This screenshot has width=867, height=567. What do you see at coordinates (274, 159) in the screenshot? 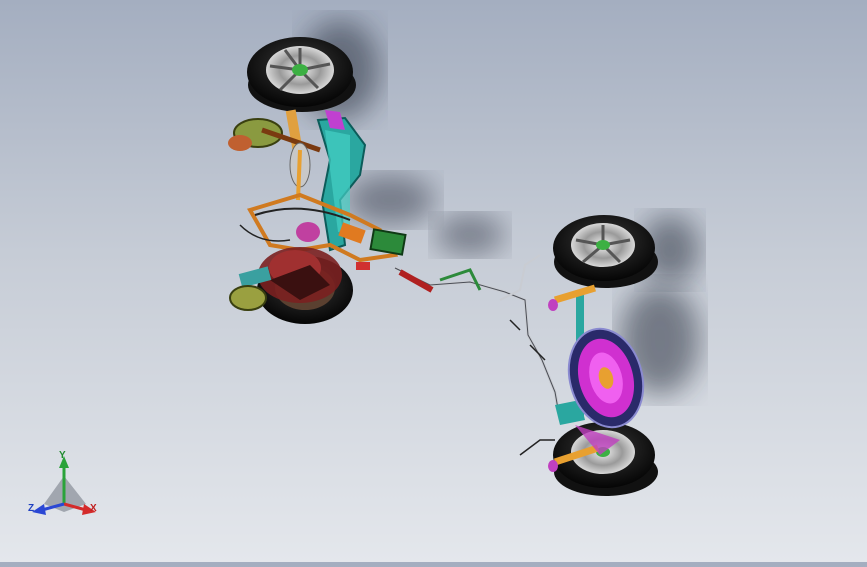
I see `front-left-suspension` at bounding box center [274, 159].